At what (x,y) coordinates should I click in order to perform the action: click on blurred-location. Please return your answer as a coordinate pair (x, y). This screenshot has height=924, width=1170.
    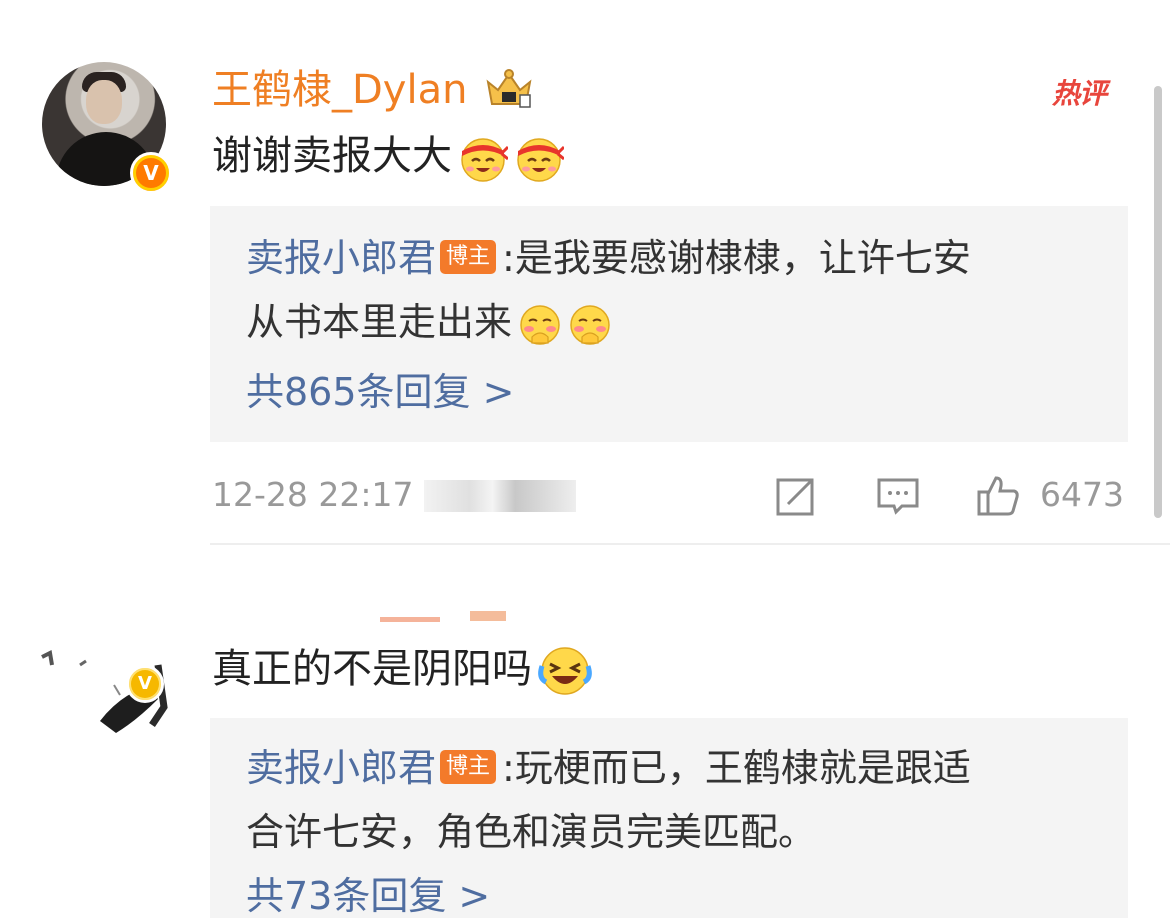
    Looking at the image, I should click on (500, 496).